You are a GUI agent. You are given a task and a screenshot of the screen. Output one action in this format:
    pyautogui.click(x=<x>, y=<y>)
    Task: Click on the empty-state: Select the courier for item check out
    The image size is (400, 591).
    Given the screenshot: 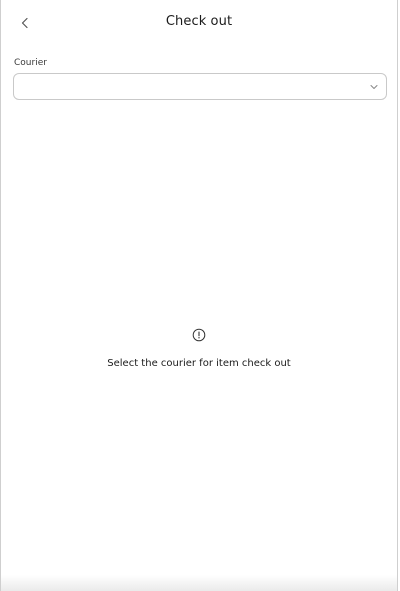 What is the action you would take?
    pyautogui.click(x=199, y=348)
    